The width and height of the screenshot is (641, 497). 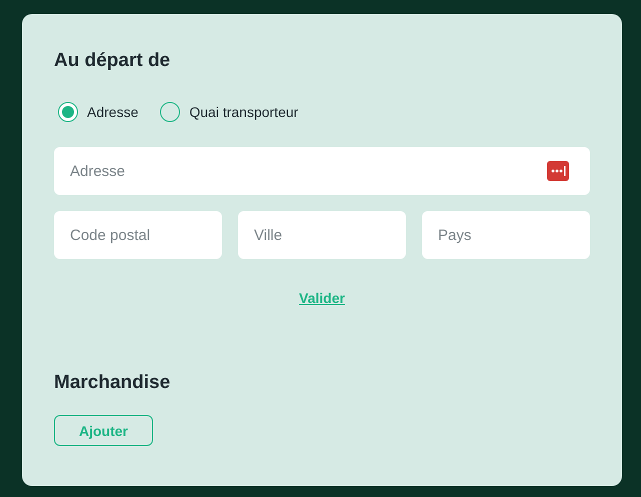 I want to click on add-button: Ajouter, so click(x=103, y=430).